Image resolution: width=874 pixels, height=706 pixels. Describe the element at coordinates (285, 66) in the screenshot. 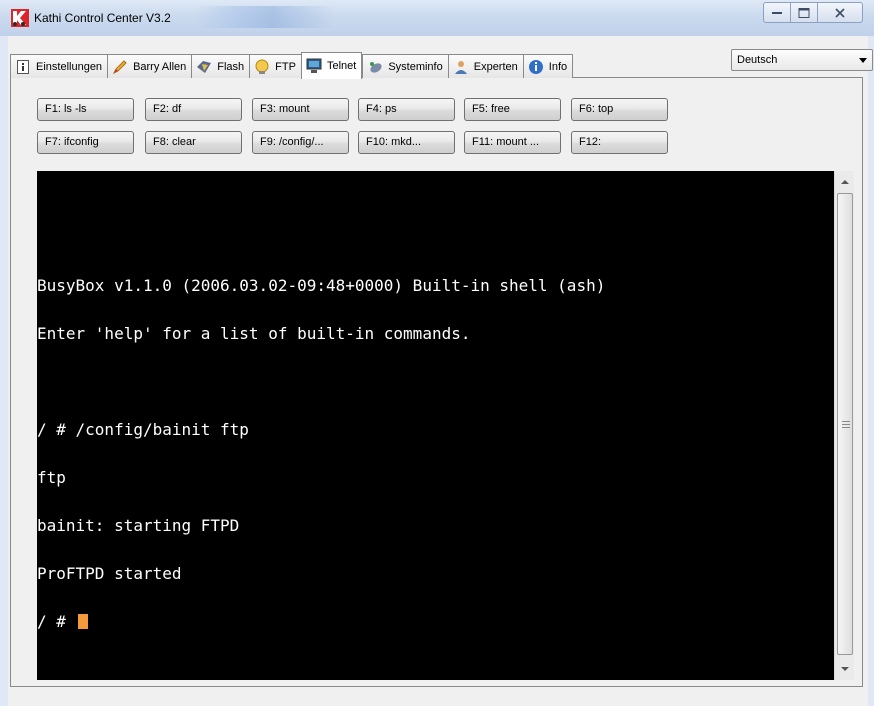

I see `tab-label: FTP` at that location.